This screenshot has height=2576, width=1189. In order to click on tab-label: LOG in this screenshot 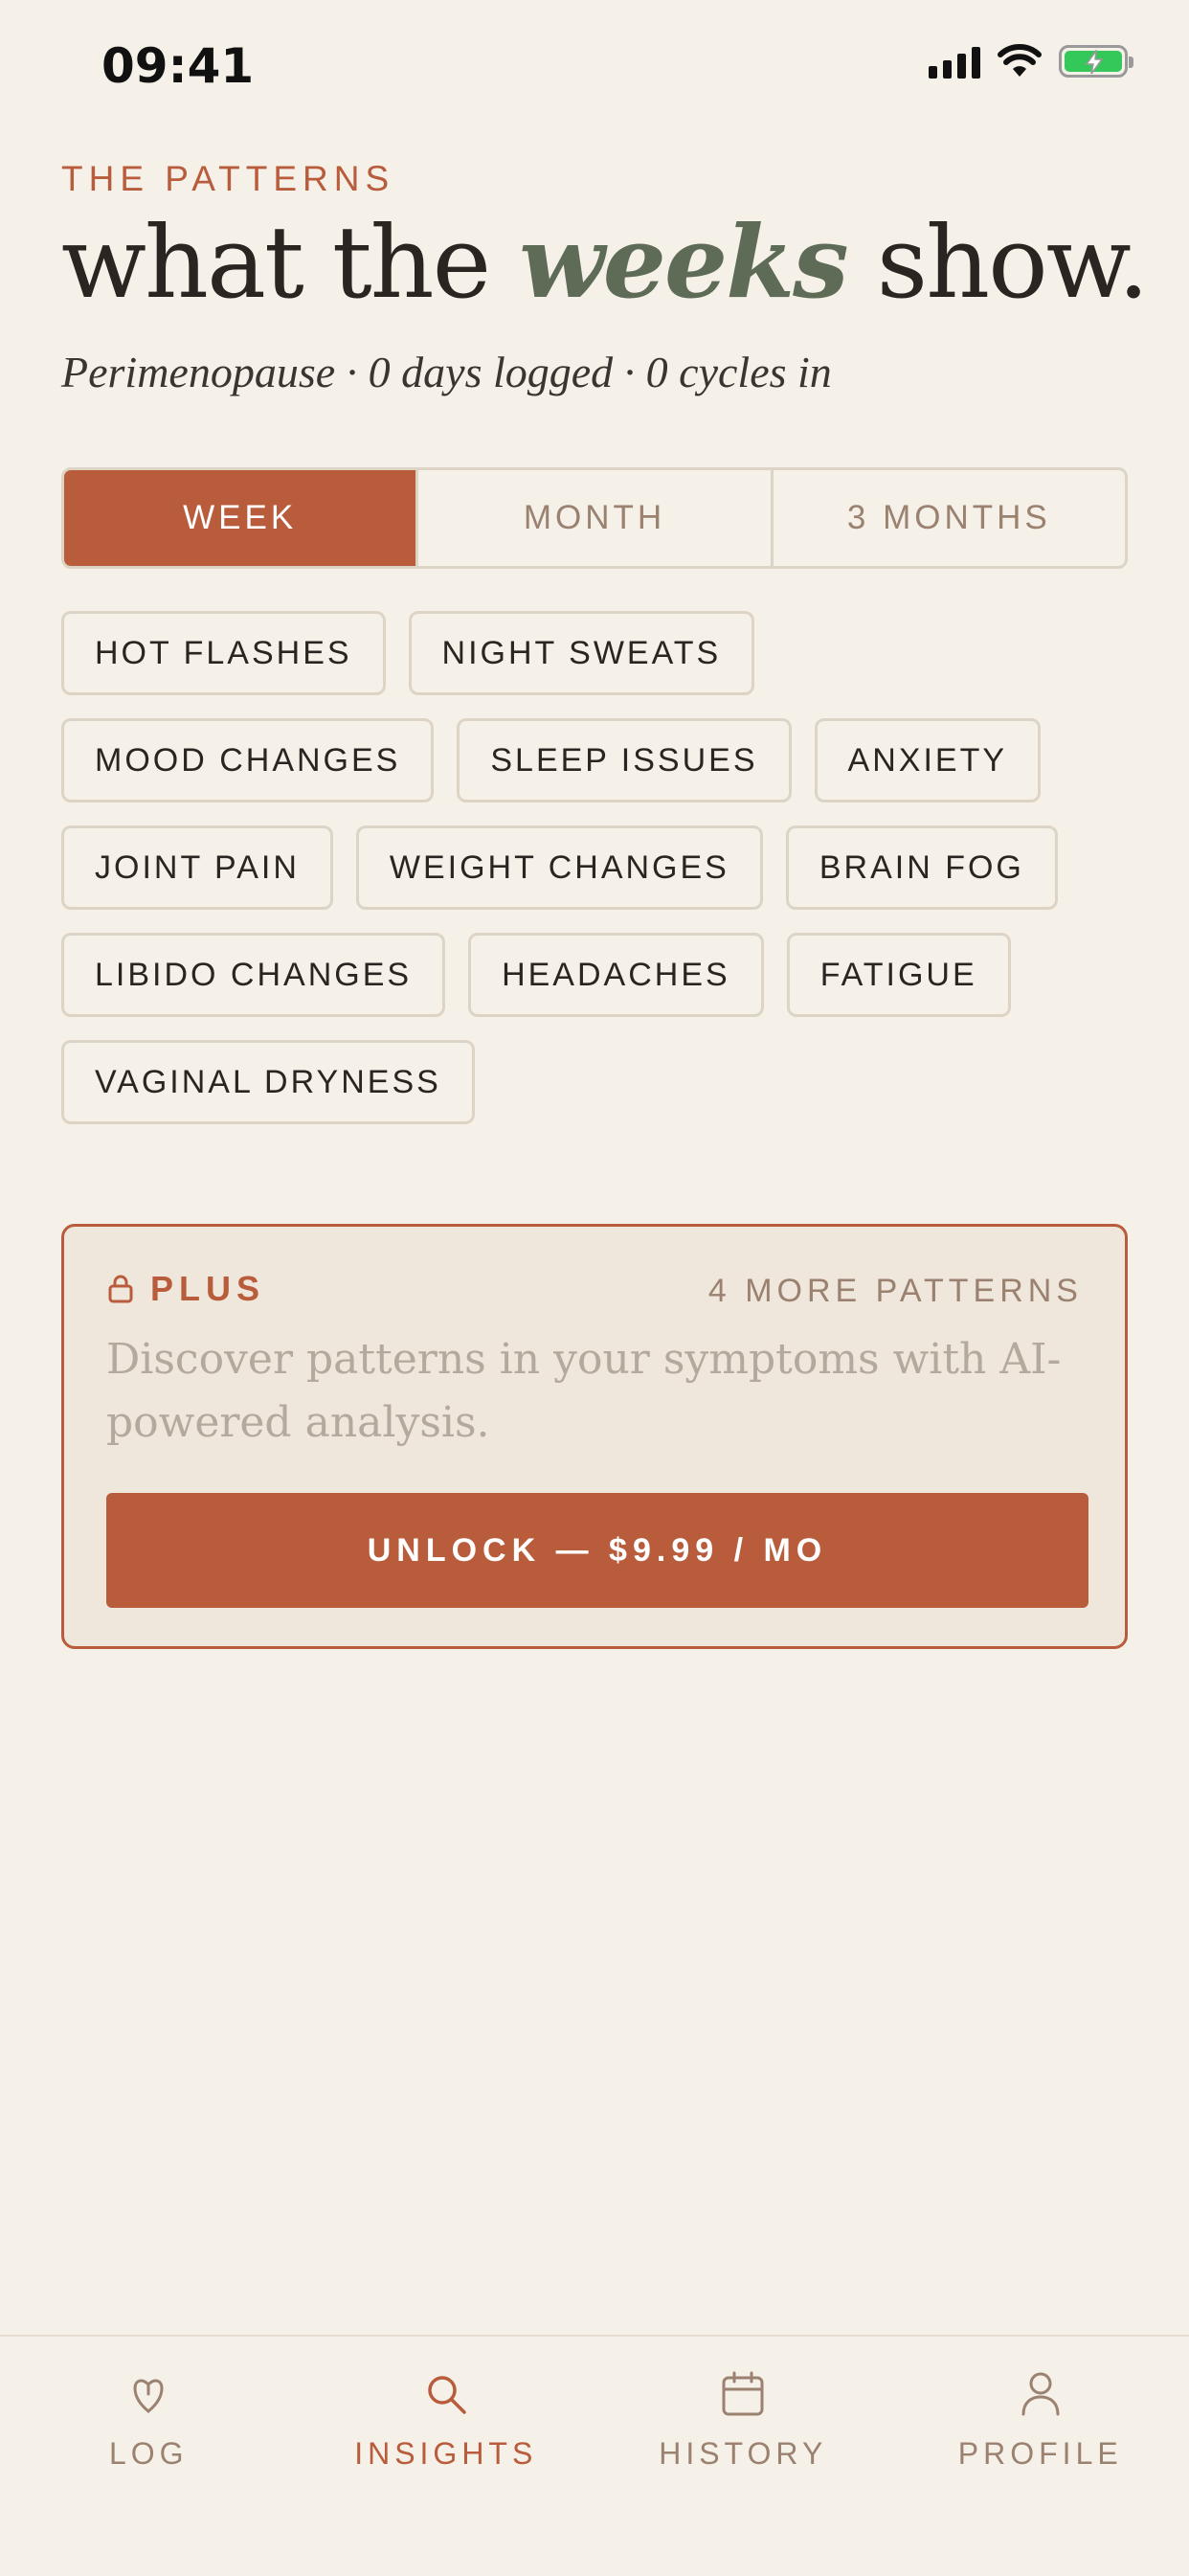, I will do `click(149, 2454)`.